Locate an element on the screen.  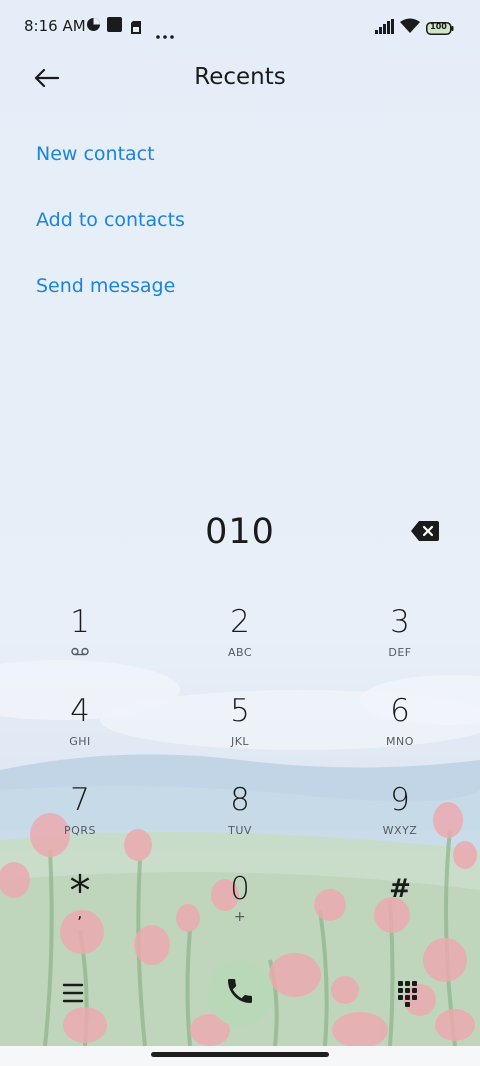
sim-card-icon is located at coordinates (136, 28).